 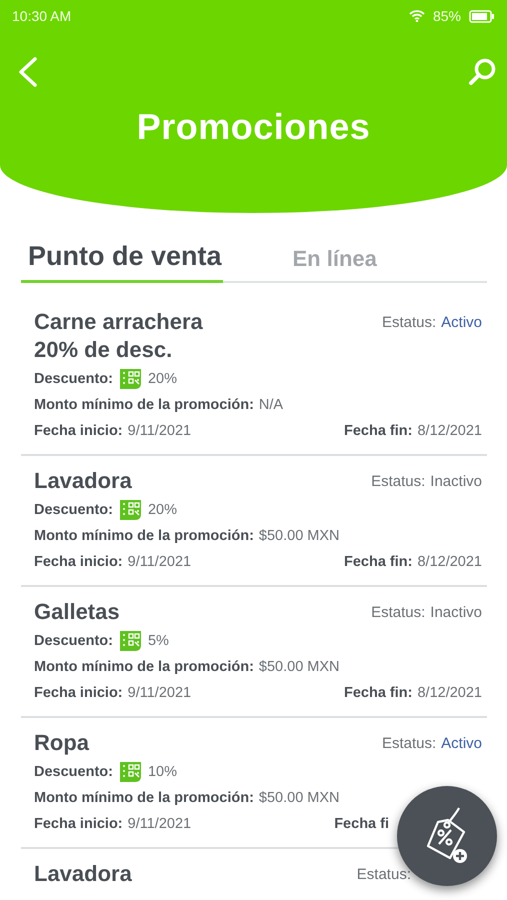 I want to click on back-icon, so click(x=27, y=72).